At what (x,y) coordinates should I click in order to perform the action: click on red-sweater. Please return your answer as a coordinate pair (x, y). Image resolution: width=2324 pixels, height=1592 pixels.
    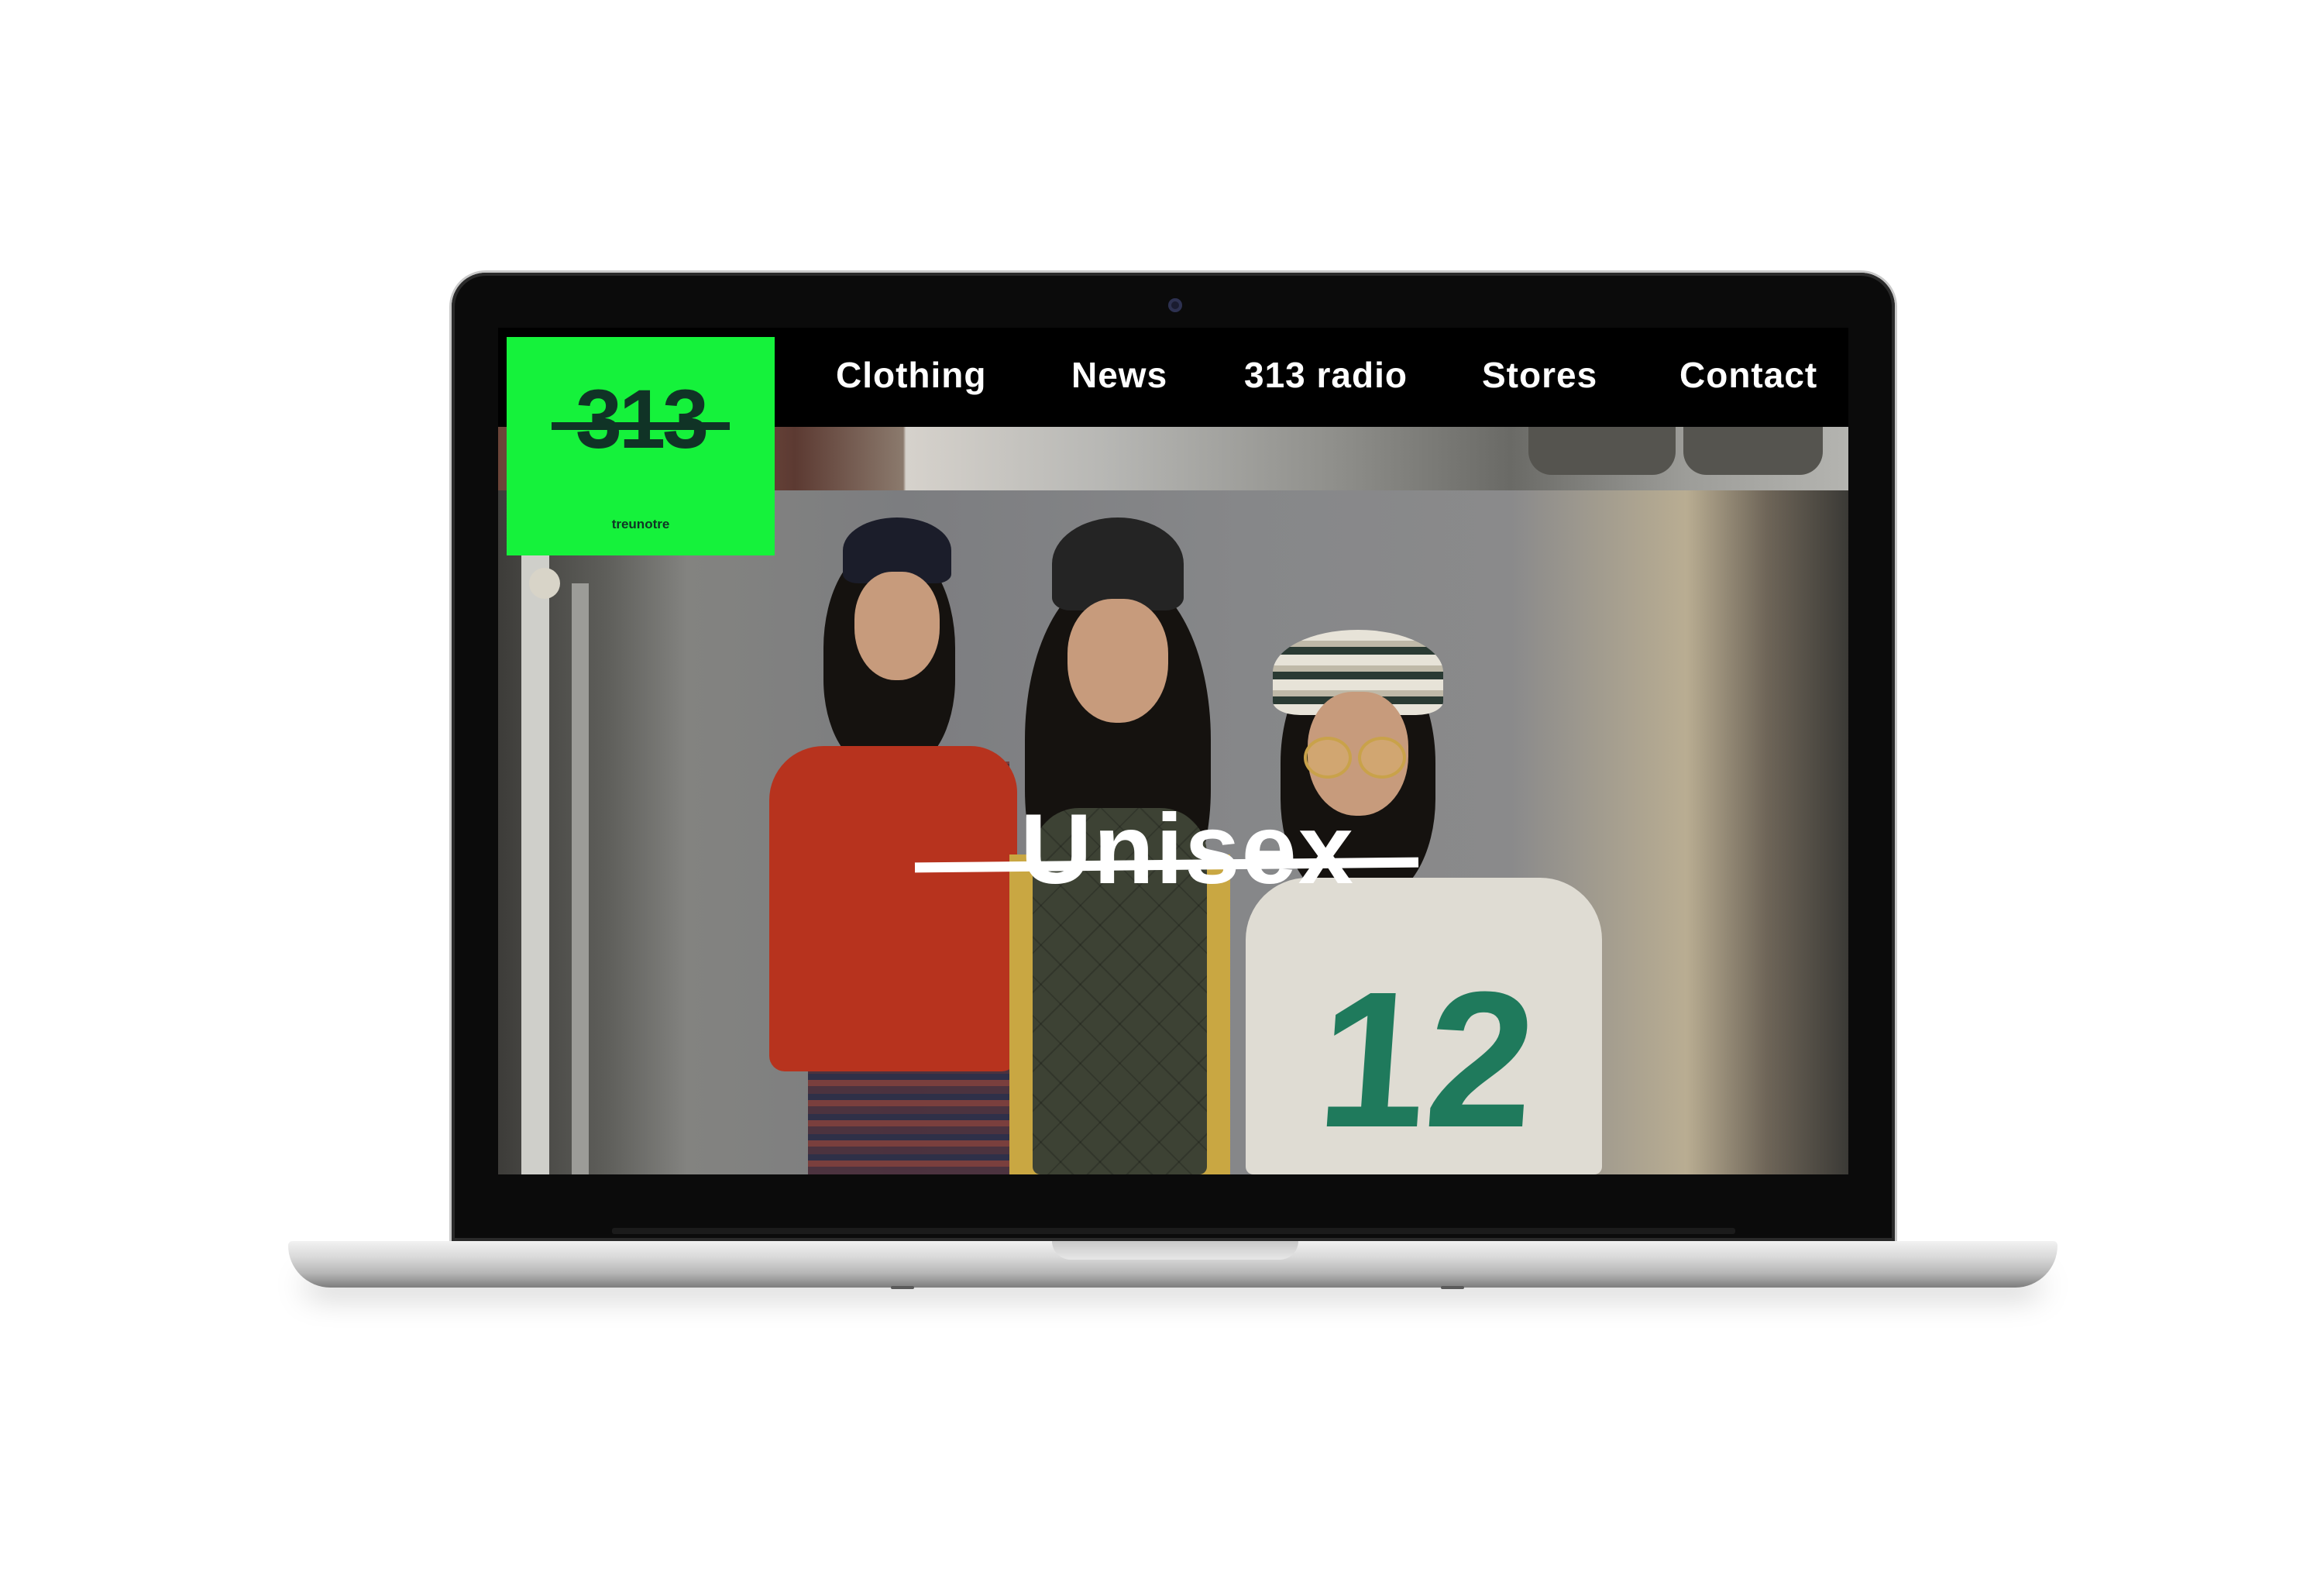
    Looking at the image, I should click on (893, 908).